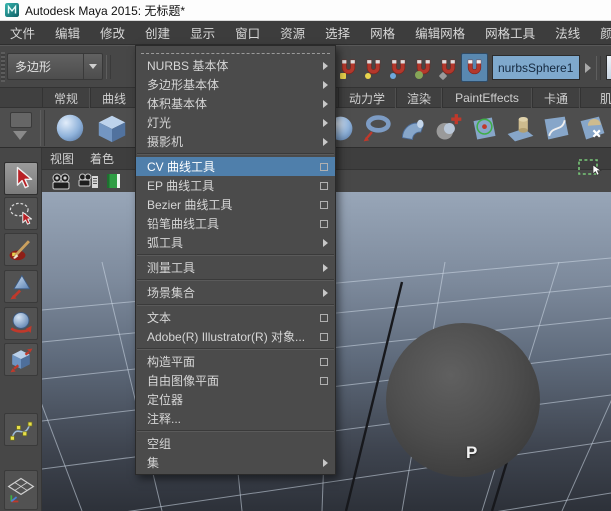  Describe the element at coordinates (247, 32) in the screenshot. I see `menubar-item: 窗口` at that location.